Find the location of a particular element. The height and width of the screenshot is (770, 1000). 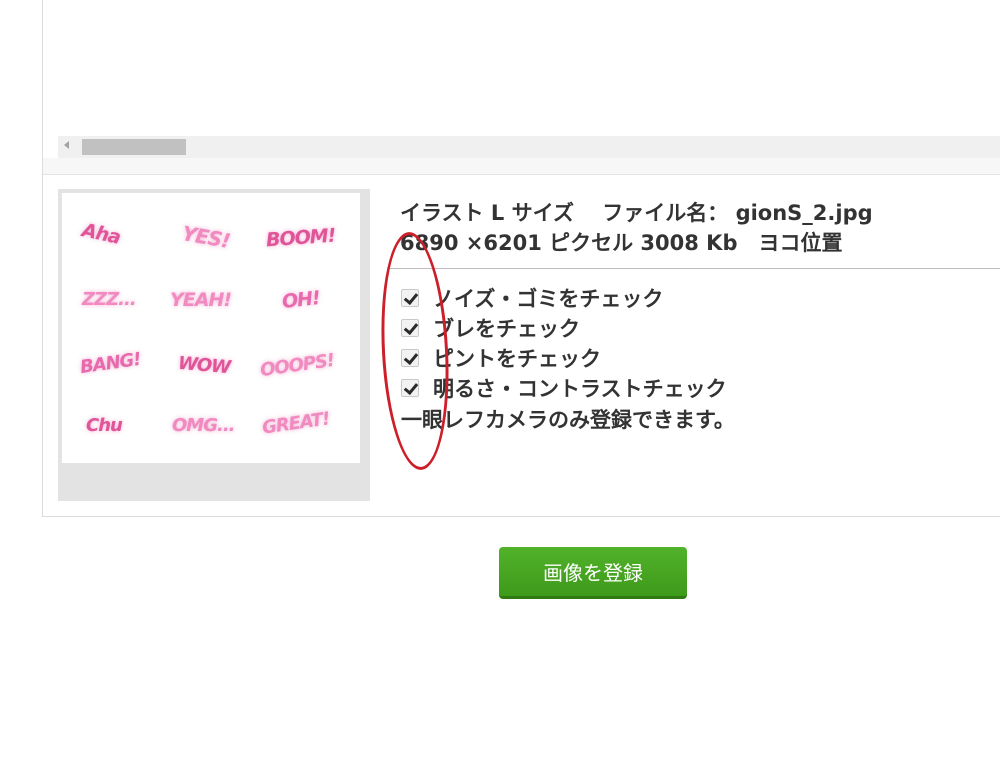

sticker: BOOM! is located at coordinates (301, 238).